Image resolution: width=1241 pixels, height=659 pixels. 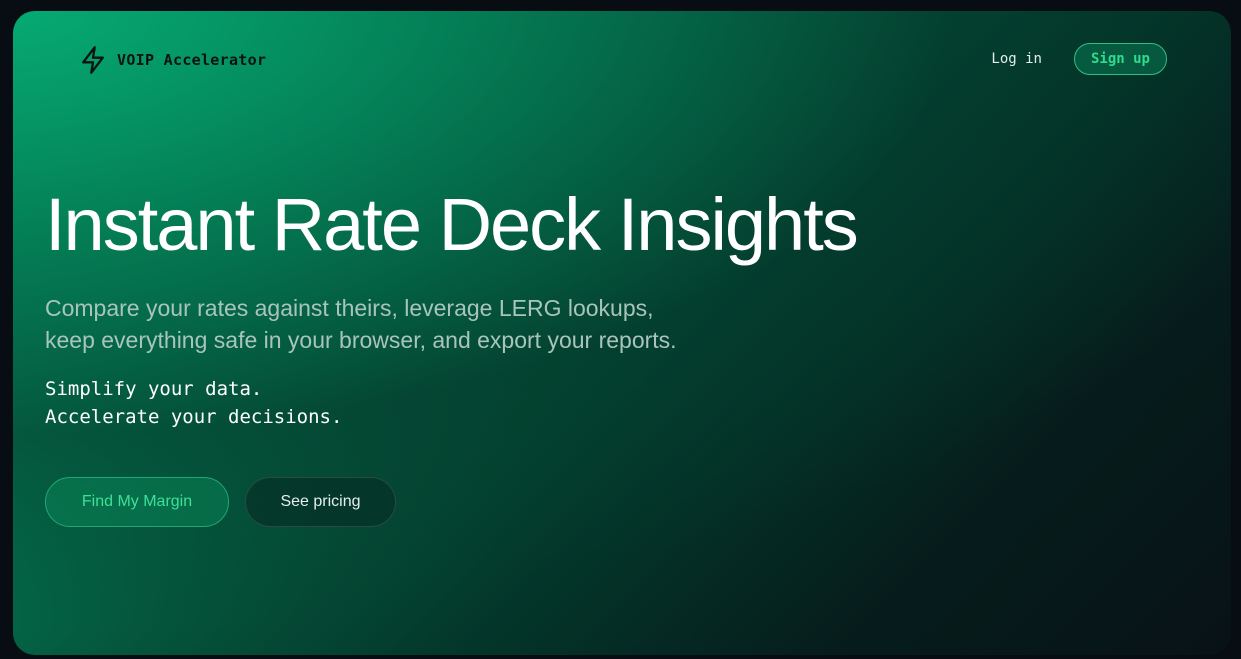 I want to click on page-title: Instant Rate Deck Insights, so click(x=452, y=224).